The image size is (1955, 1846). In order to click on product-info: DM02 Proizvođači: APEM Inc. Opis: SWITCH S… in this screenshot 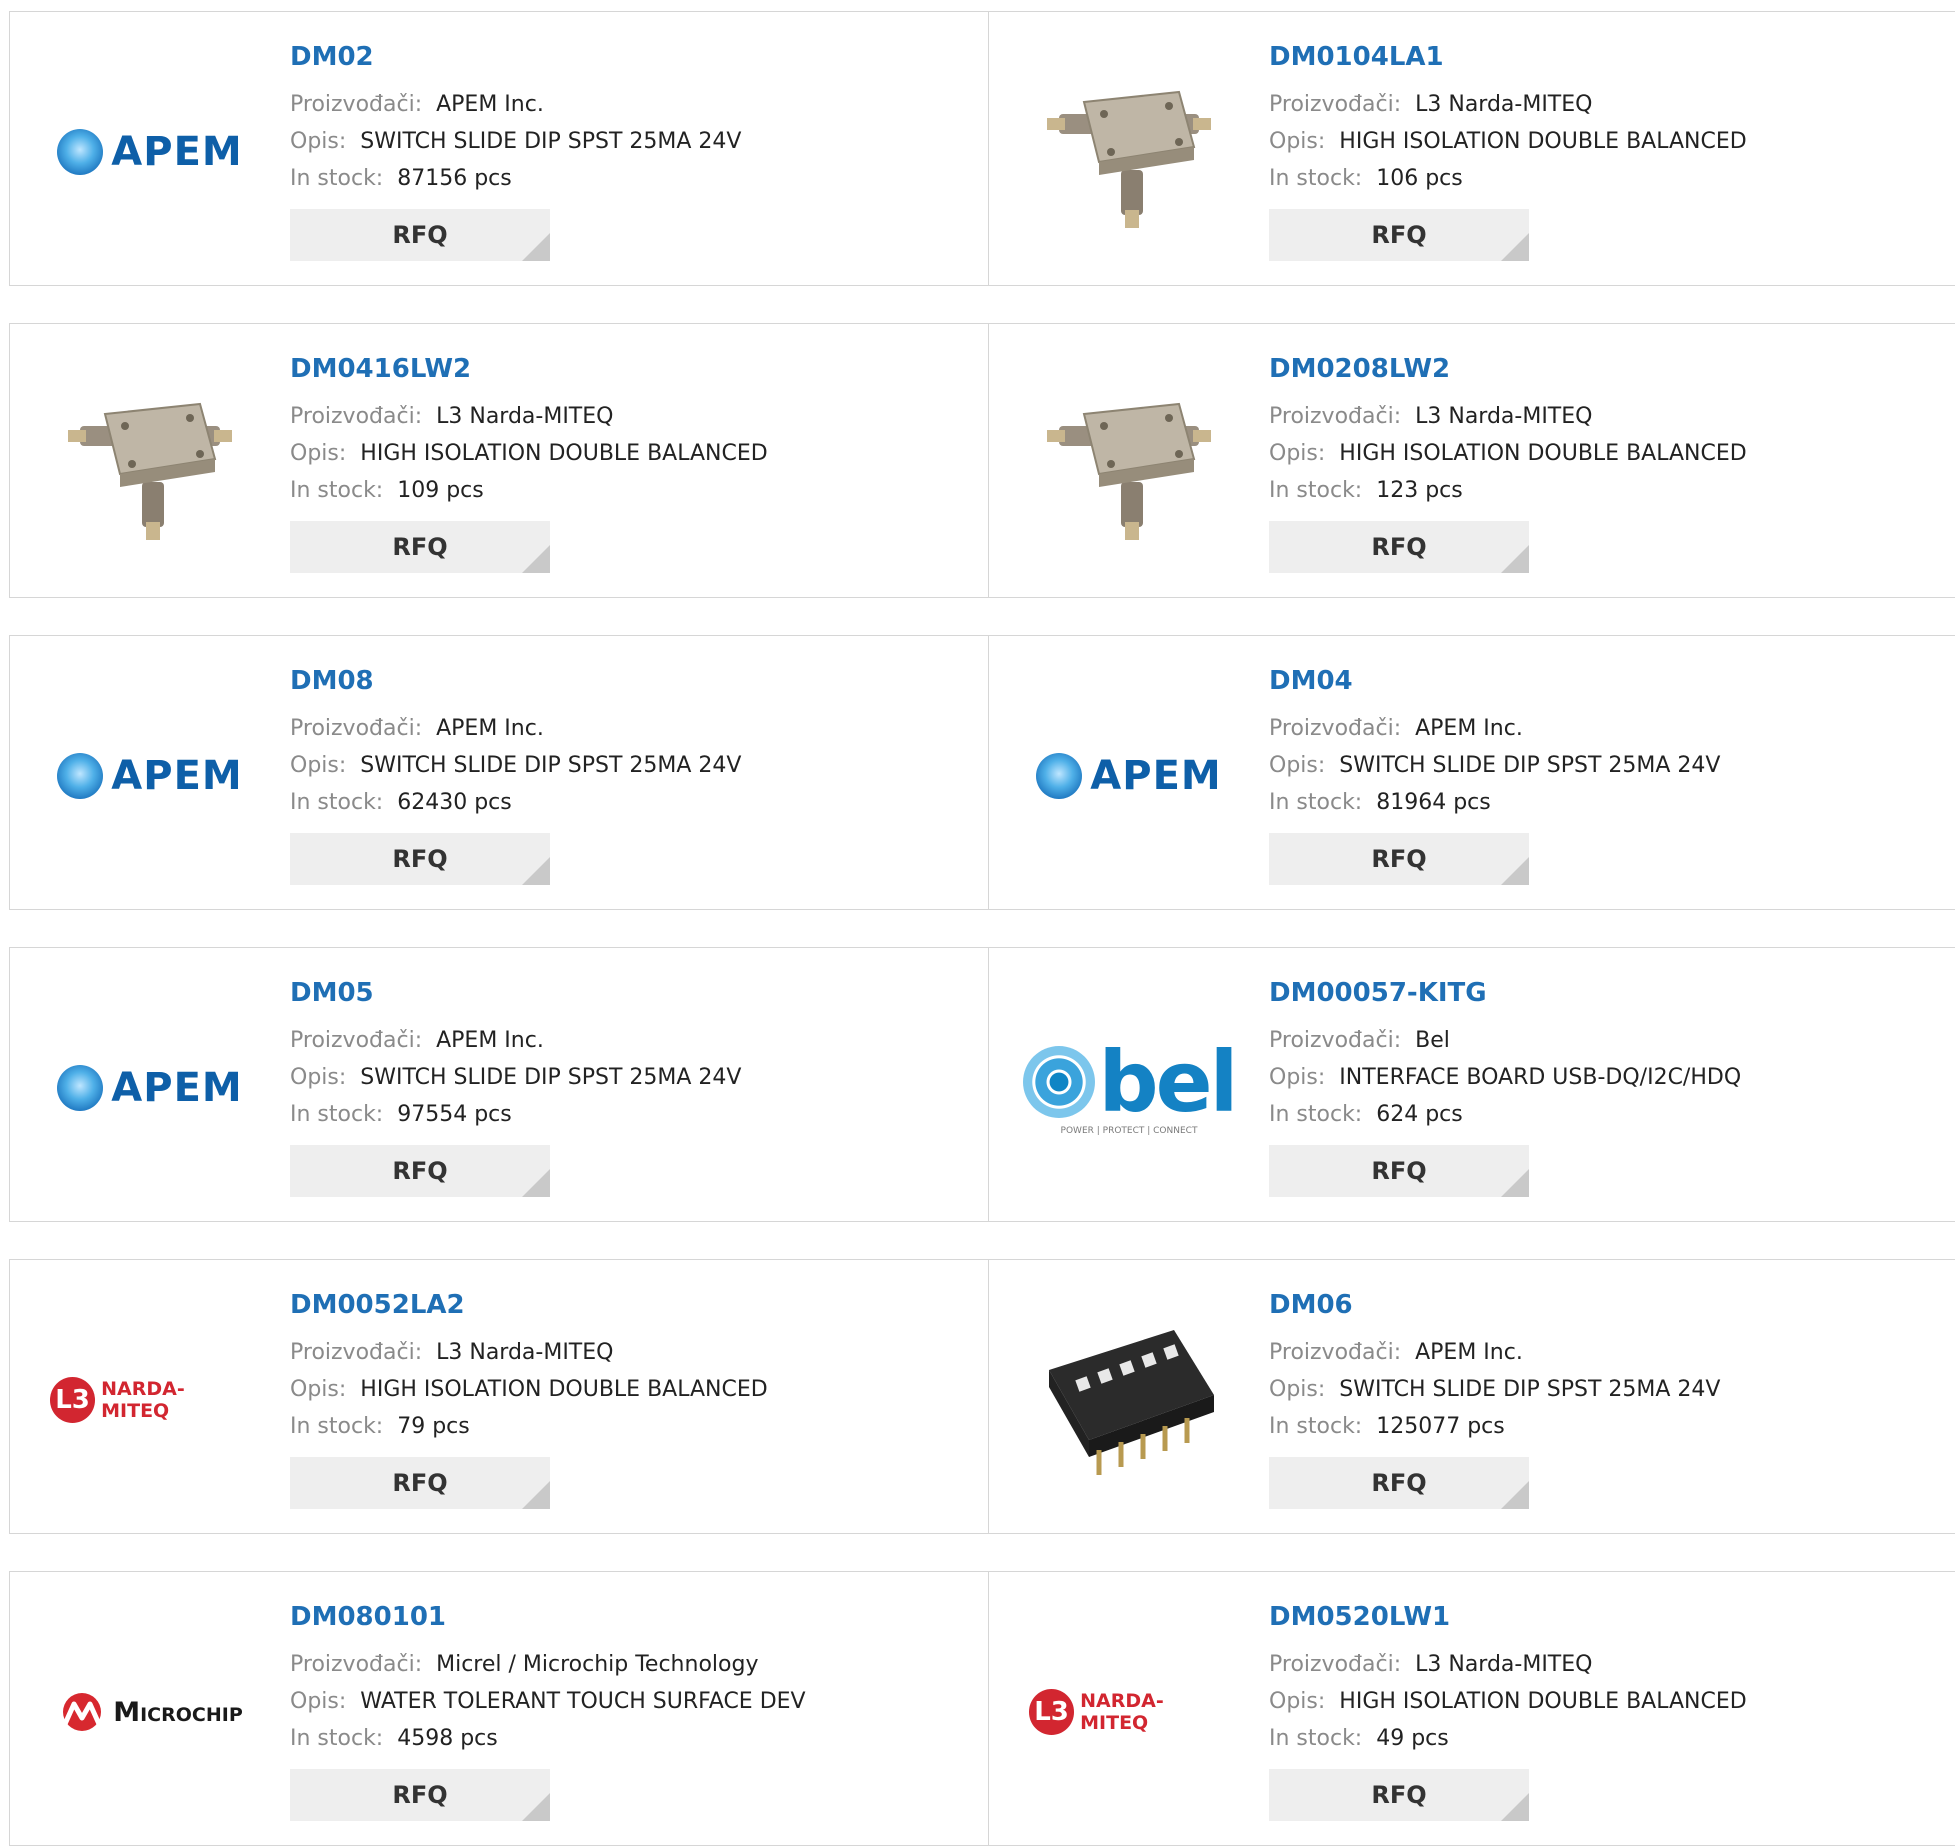, I will do `click(515, 151)`.